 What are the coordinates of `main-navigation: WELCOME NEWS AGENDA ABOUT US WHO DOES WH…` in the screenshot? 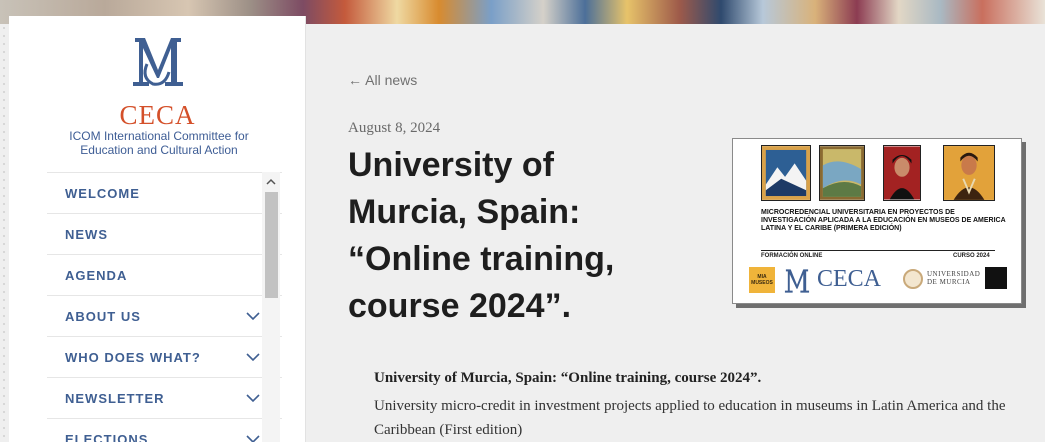 It's located at (164, 307).